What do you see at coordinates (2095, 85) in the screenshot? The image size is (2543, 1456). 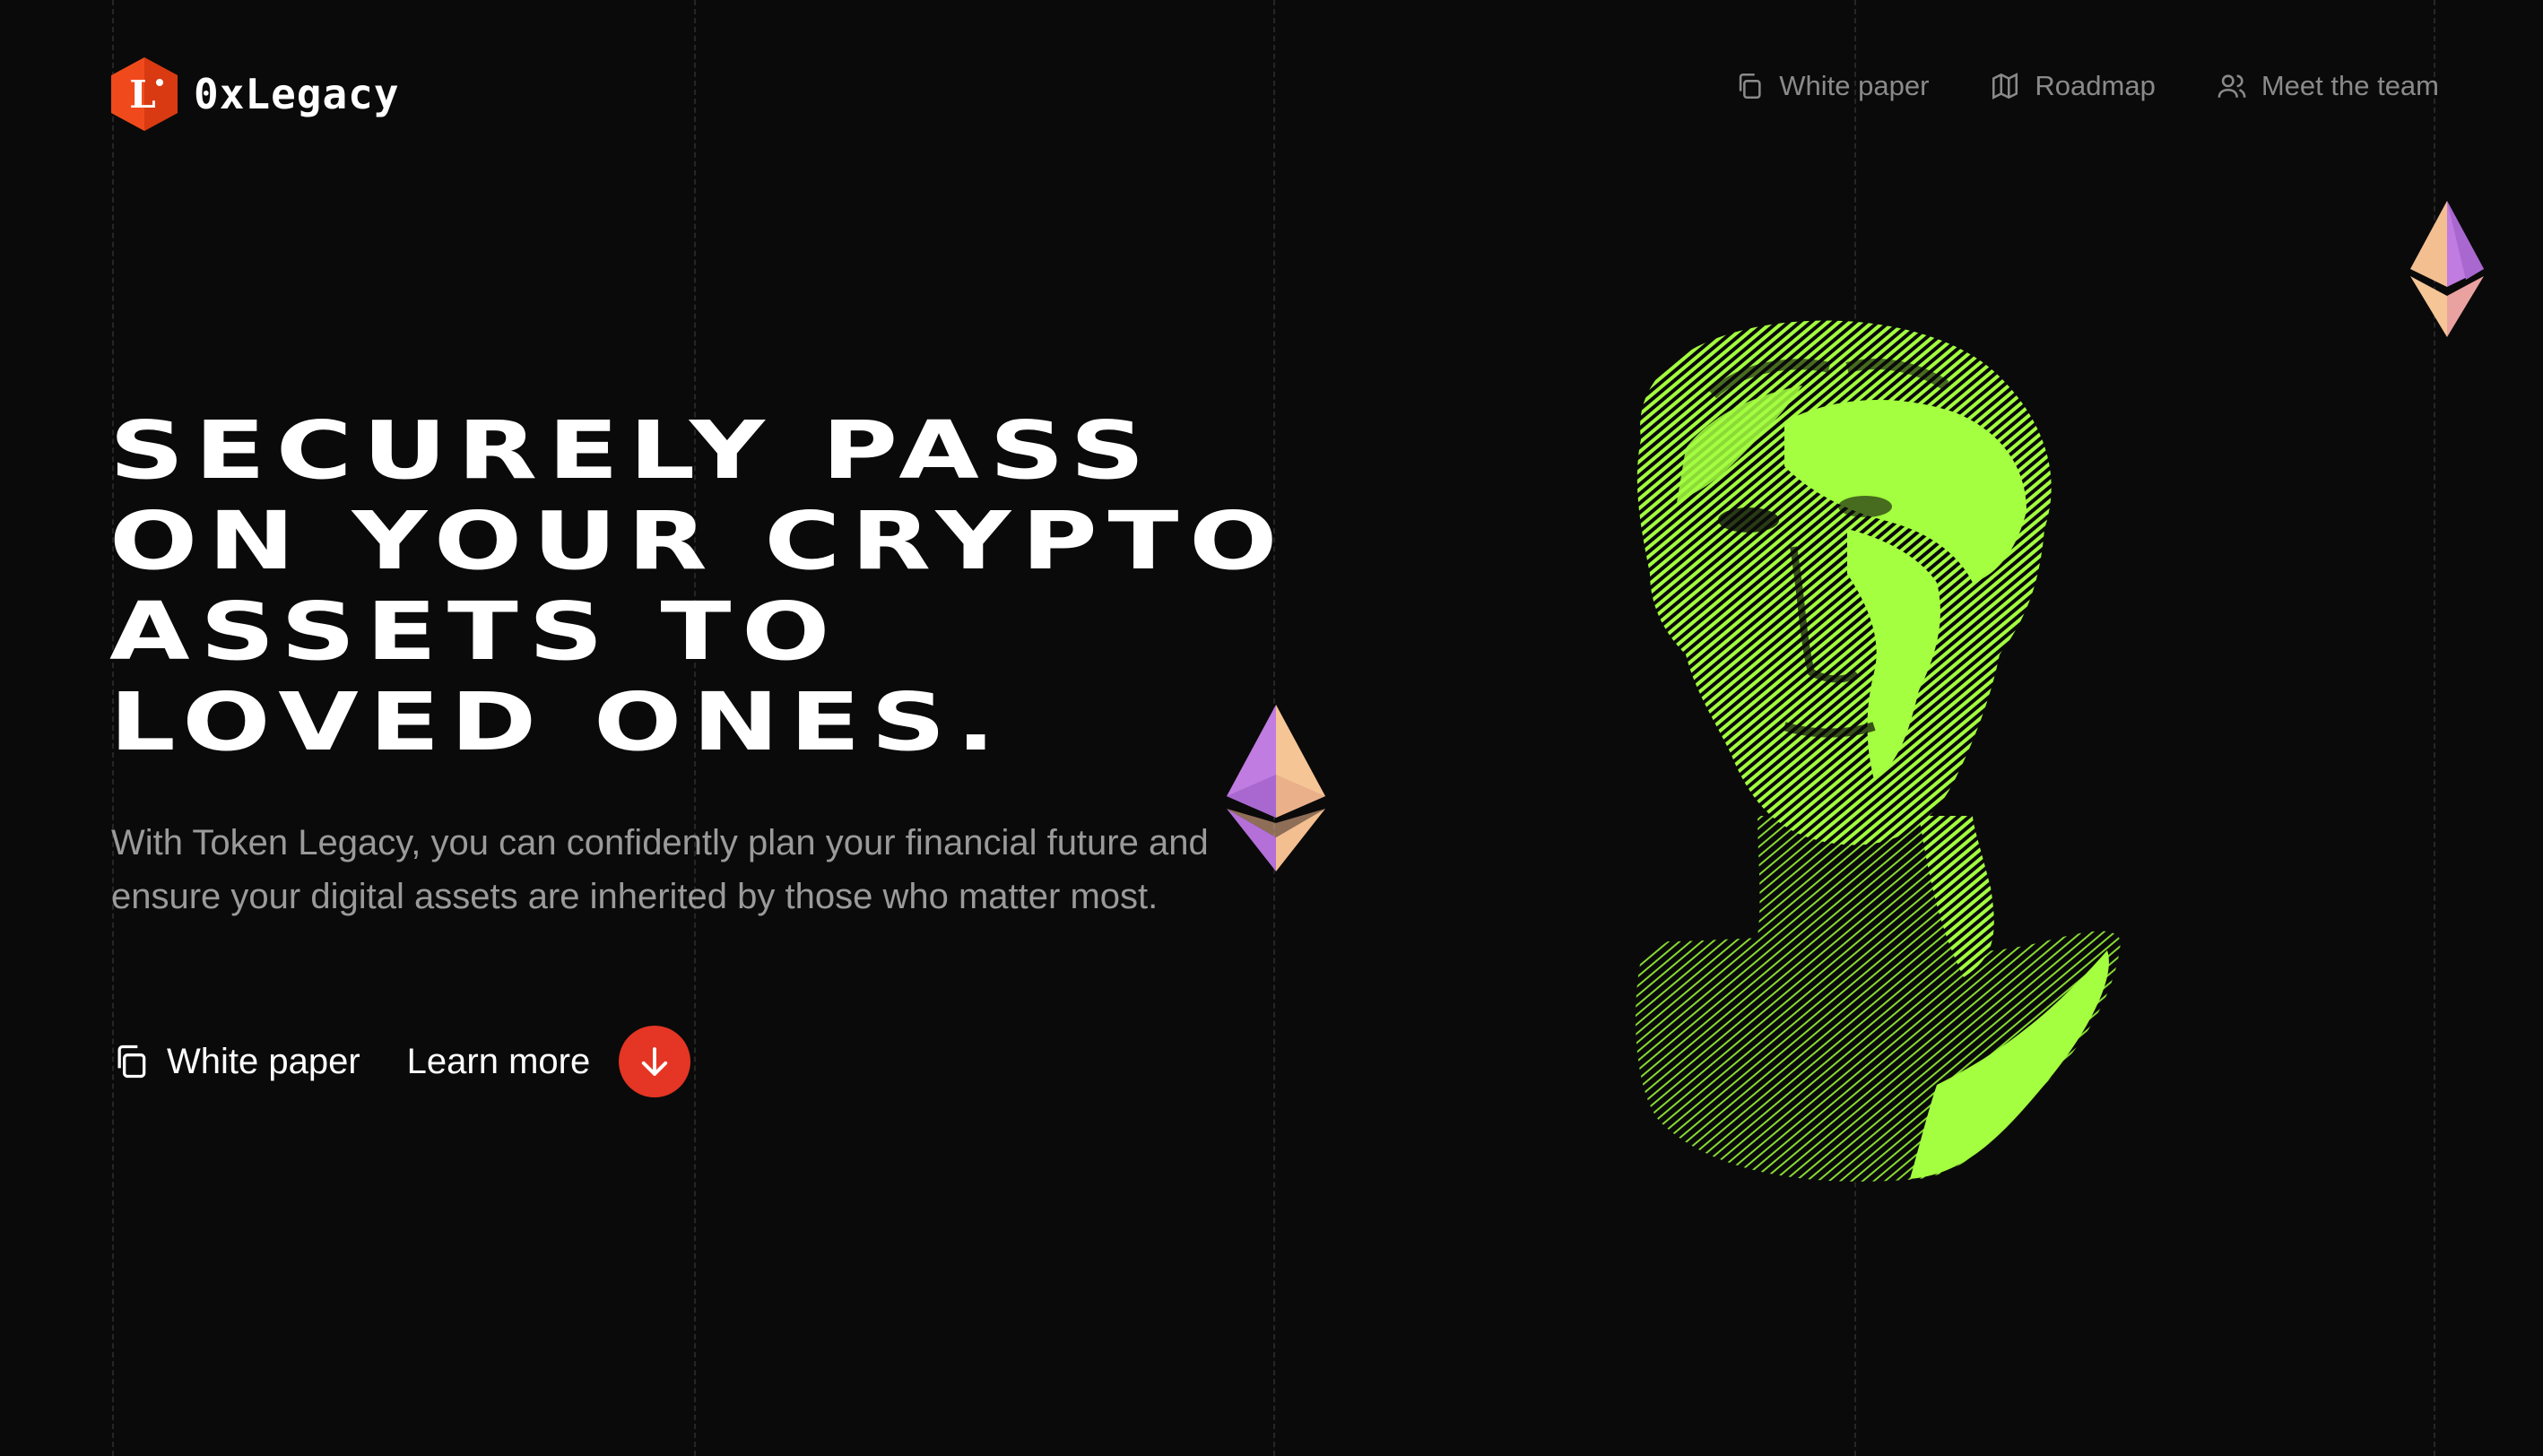 I see `nav-label: Roadmap` at bounding box center [2095, 85].